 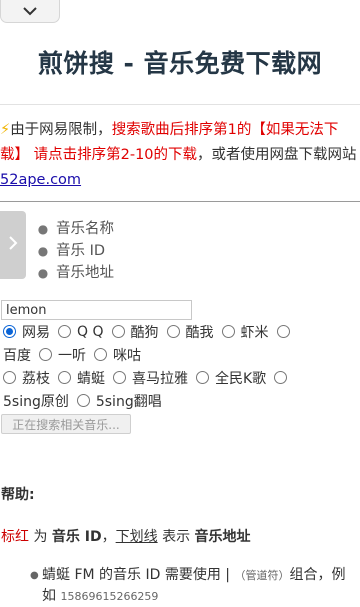 What do you see at coordinates (72, 273) in the screenshot?
I see `search-type-item: ● 音乐地址` at bounding box center [72, 273].